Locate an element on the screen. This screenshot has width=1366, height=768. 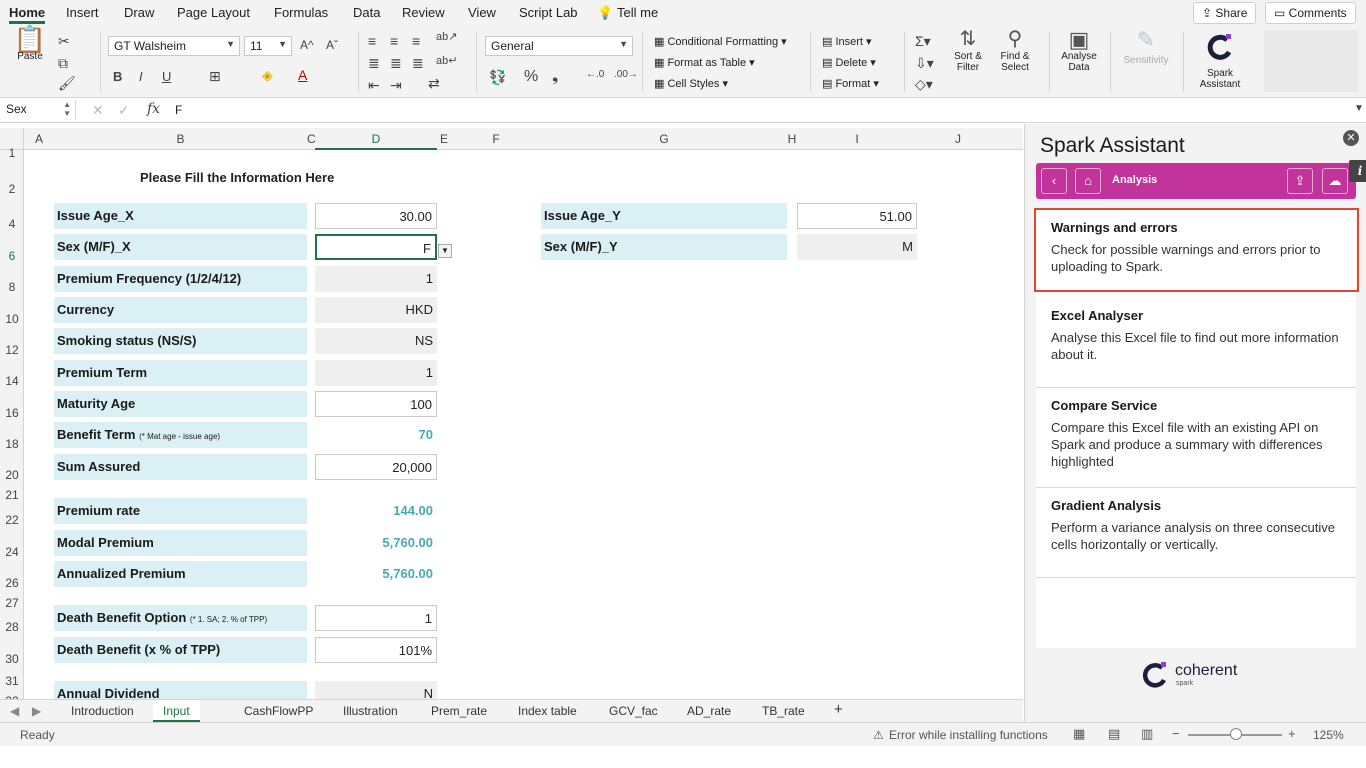
home-icon: ⌂ is located at coordinates (1088, 181).